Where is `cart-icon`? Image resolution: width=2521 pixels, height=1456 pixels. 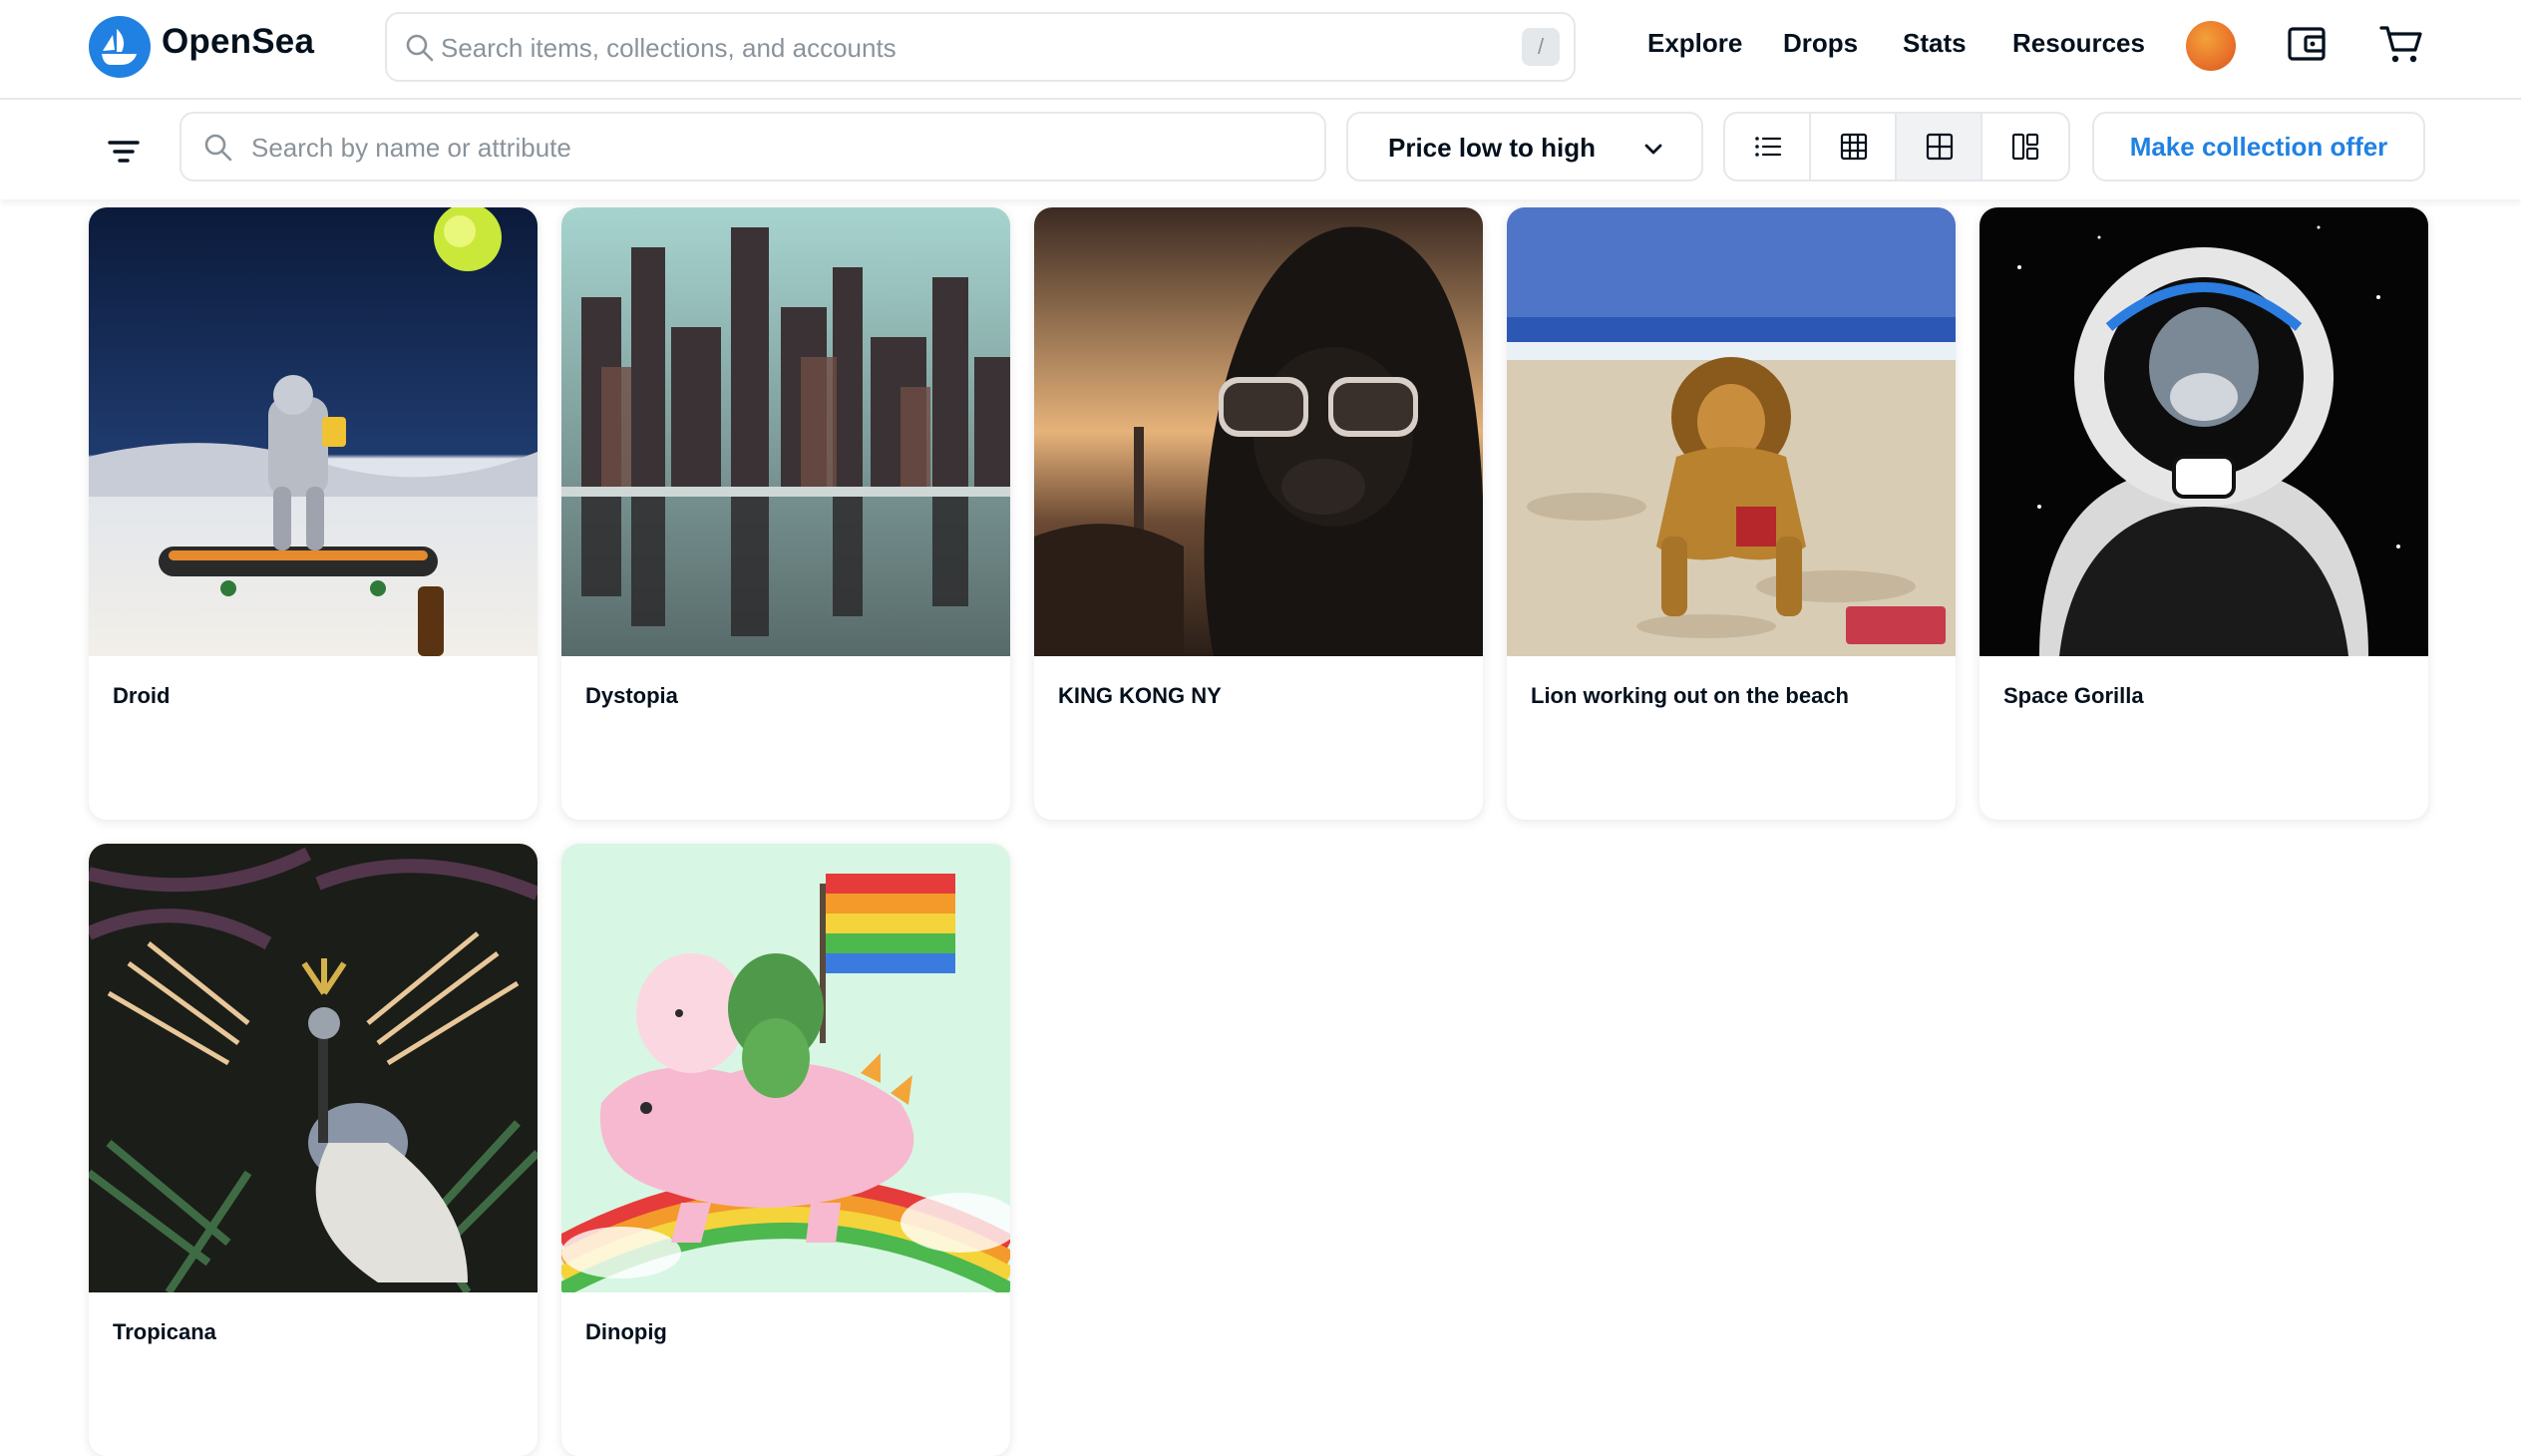 cart-icon is located at coordinates (2401, 44).